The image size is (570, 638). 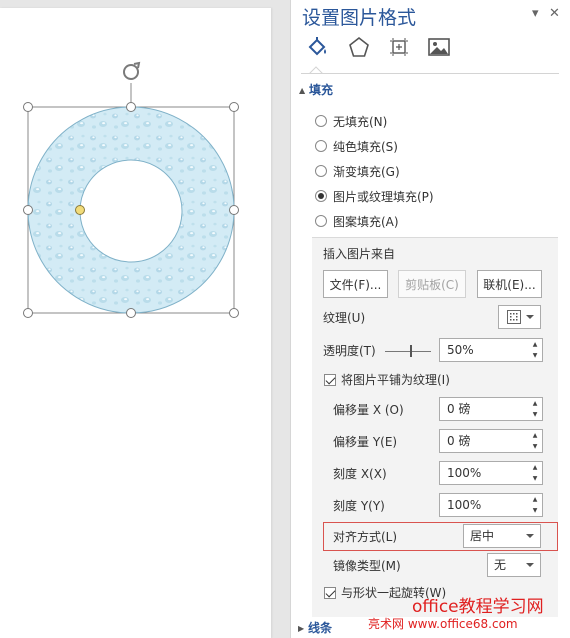 I want to click on paint-bucket-icon, so click(x=317, y=46).